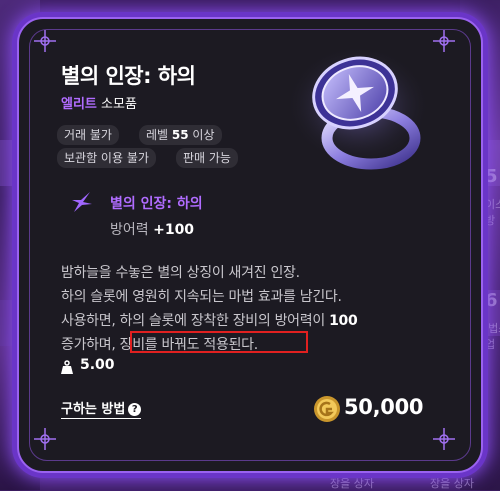 The height and width of the screenshot is (491, 500). I want to click on background-label: 방, so click(490, 220).